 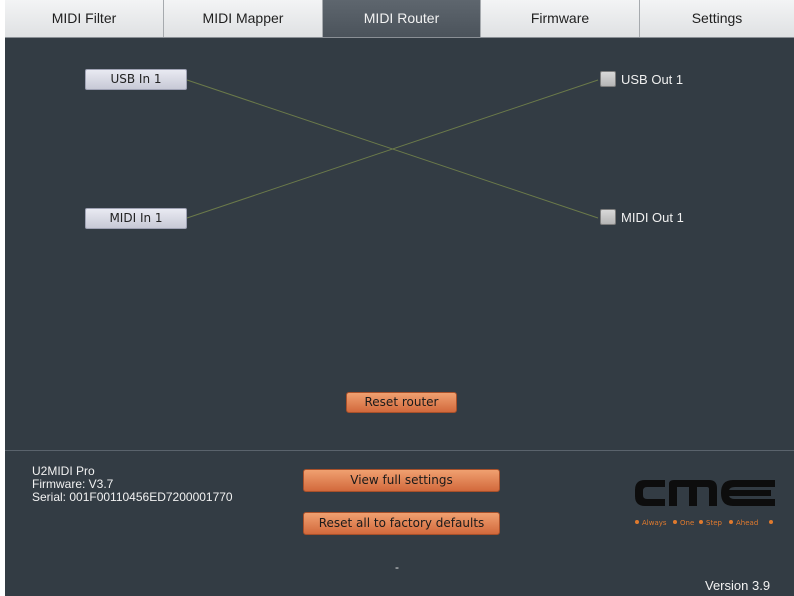 I want to click on usb-out-1-label: USB Out 1, so click(x=652, y=79).